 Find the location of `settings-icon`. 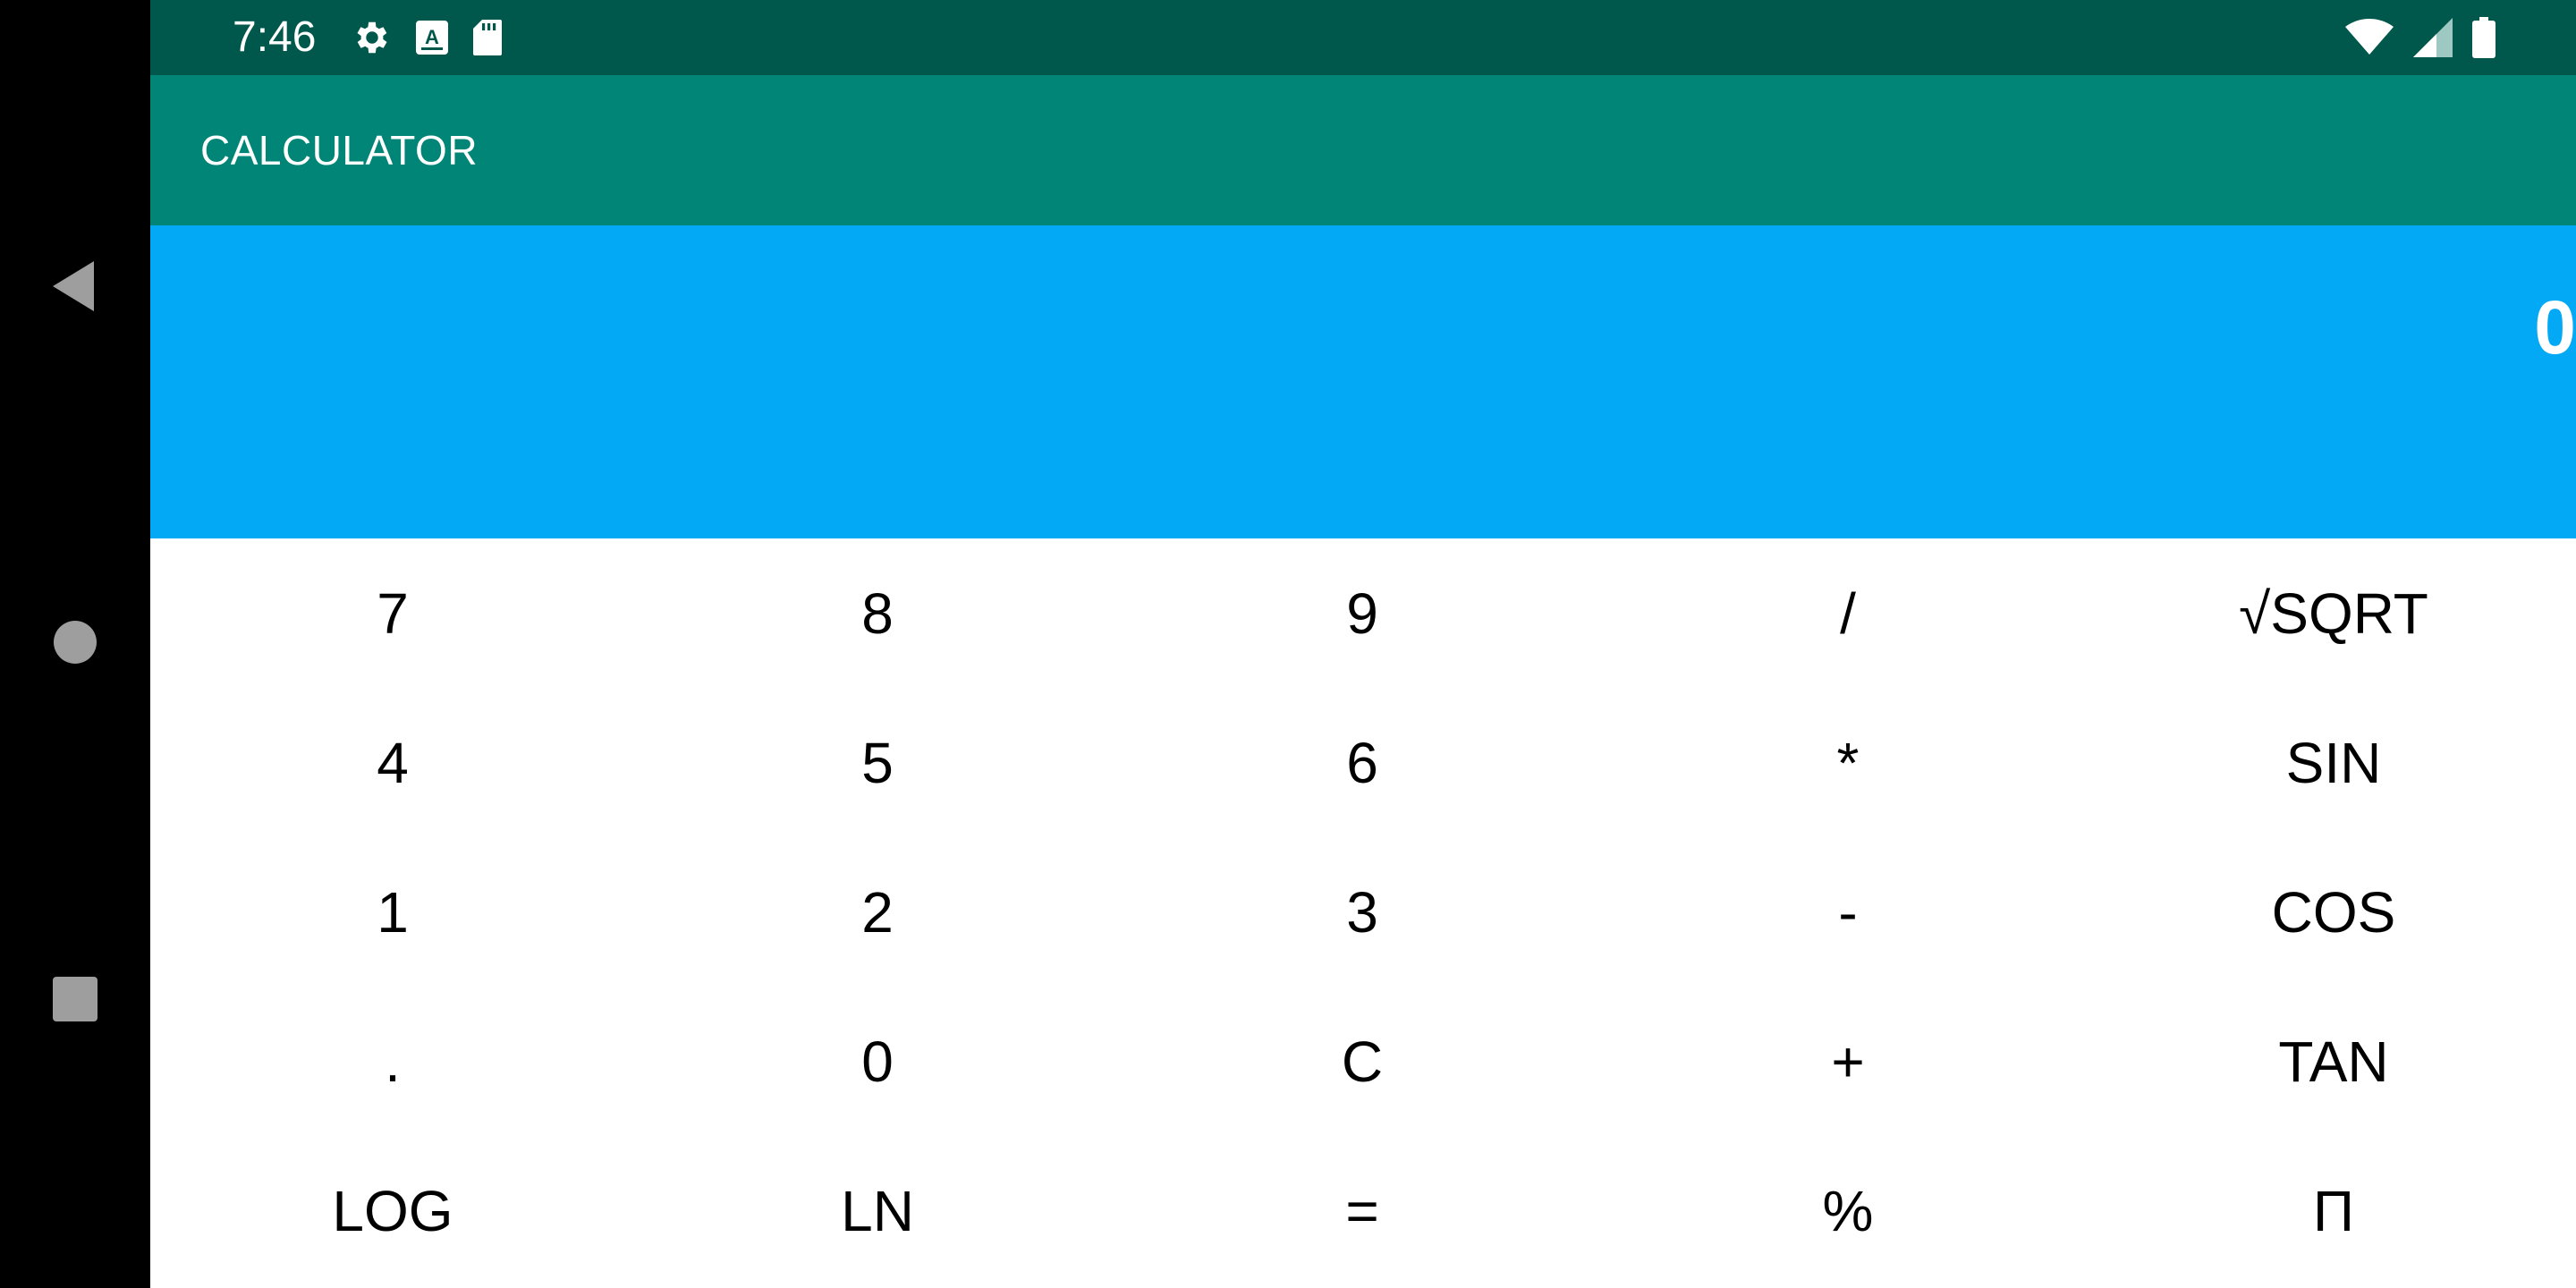

settings-icon is located at coordinates (372, 37).